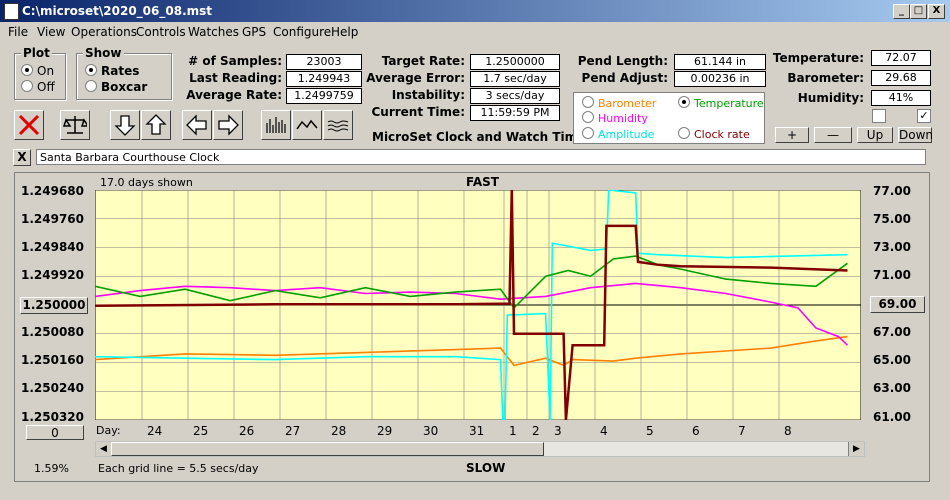 The image size is (950, 500). Describe the element at coordinates (307, 125) in the screenshot. I see `wave-button` at that location.